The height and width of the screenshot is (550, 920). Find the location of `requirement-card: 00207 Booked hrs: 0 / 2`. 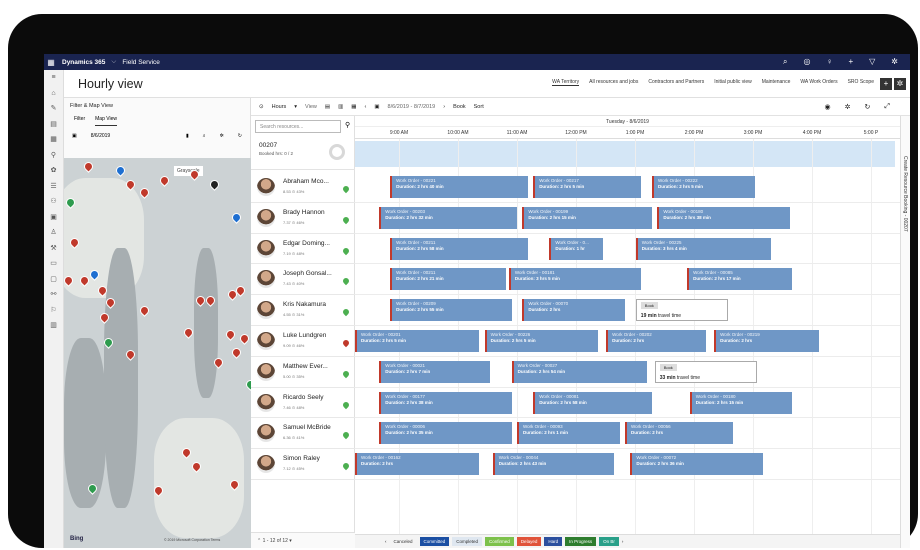

requirement-card: 00207 Booked hrs: 0 / 2 is located at coordinates (303, 154).